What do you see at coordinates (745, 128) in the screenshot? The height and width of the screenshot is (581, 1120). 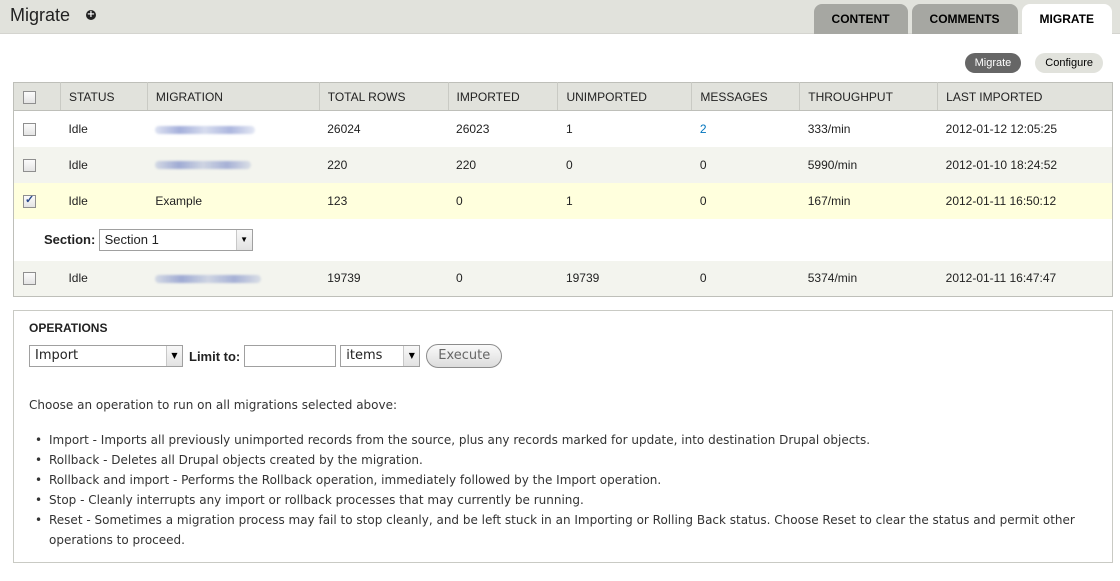 I see `messages-cell: 2` at bounding box center [745, 128].